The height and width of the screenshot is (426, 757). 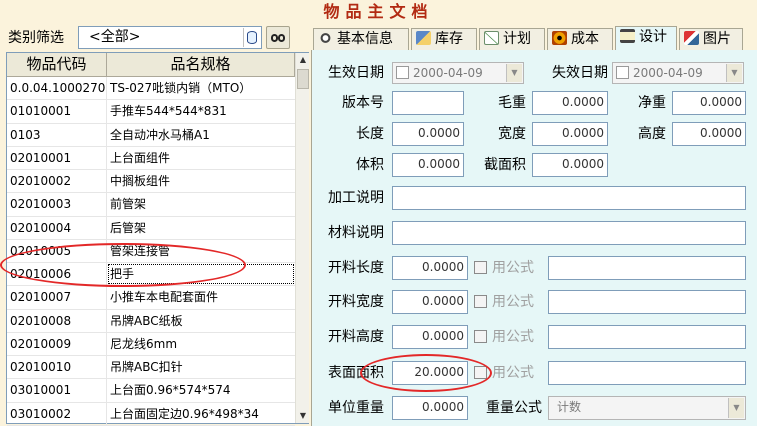 What do you see at coordinates (151, 112) in the screenshot?
I see `table-row: 01010001 手推车544*544*831` at bounding box center [151, 112].